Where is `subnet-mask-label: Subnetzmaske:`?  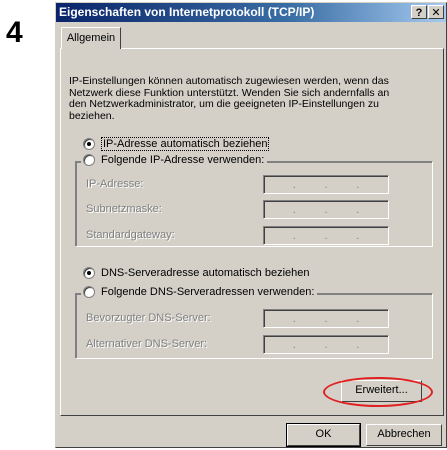
subnet-mask-label: Subnetzmaske: is located at coordinates (124, 209).